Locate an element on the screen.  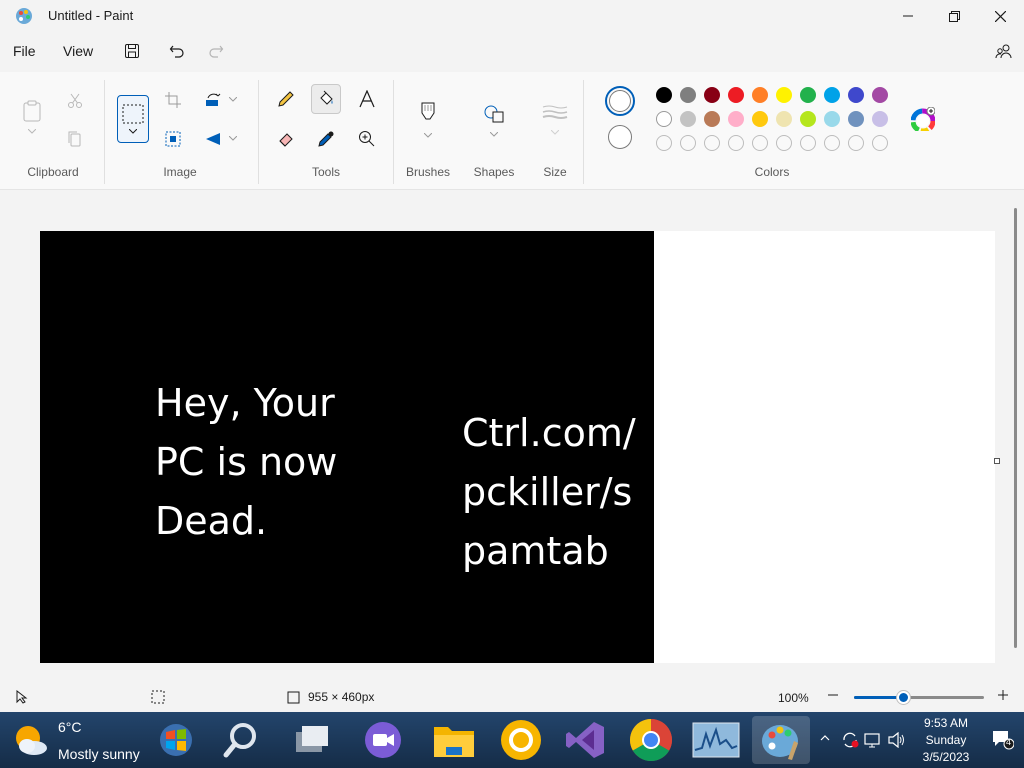
account-button is located at coordinates (1004, 51).